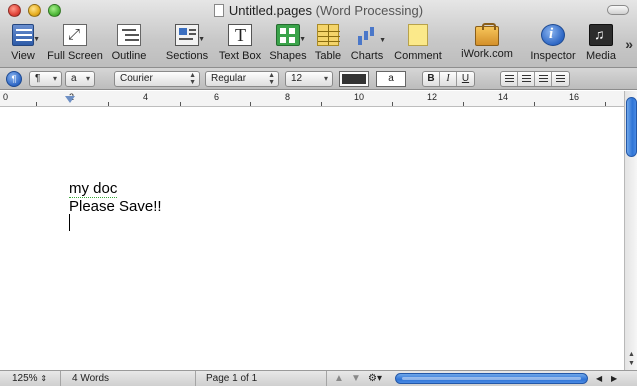 The width and height of the screenshot is (637, 386). I want to click on horizontal-scroll-thumb, so click(491, 378).